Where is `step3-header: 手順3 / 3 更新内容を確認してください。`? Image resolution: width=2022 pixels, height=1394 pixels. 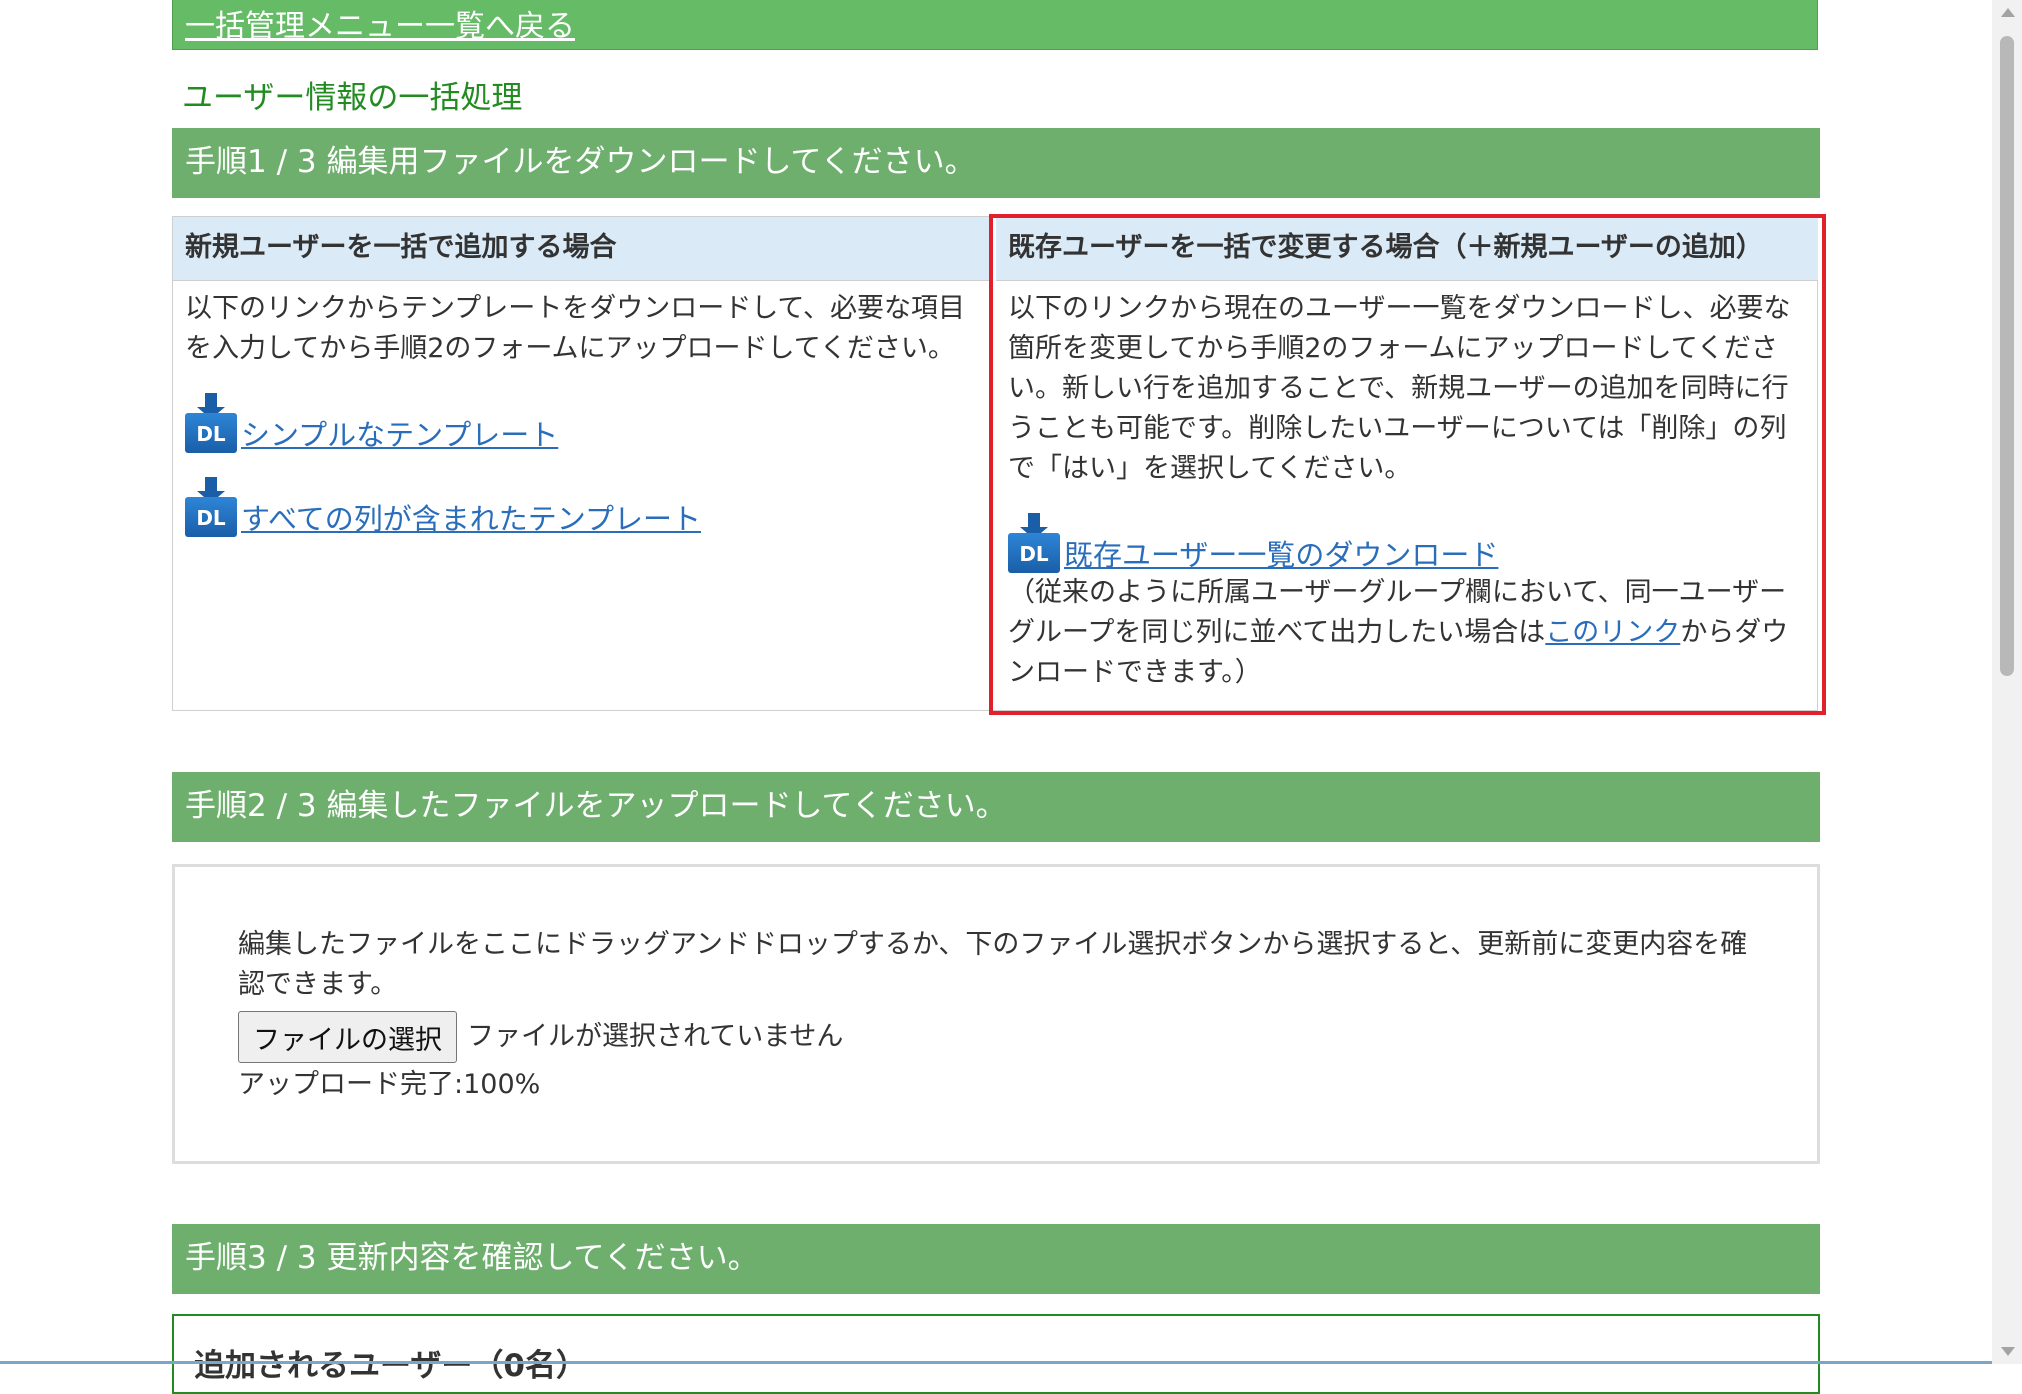
step3-header: 手順3 / 3 更新内容を確認してください。 is located at coordinates (996, 1259).